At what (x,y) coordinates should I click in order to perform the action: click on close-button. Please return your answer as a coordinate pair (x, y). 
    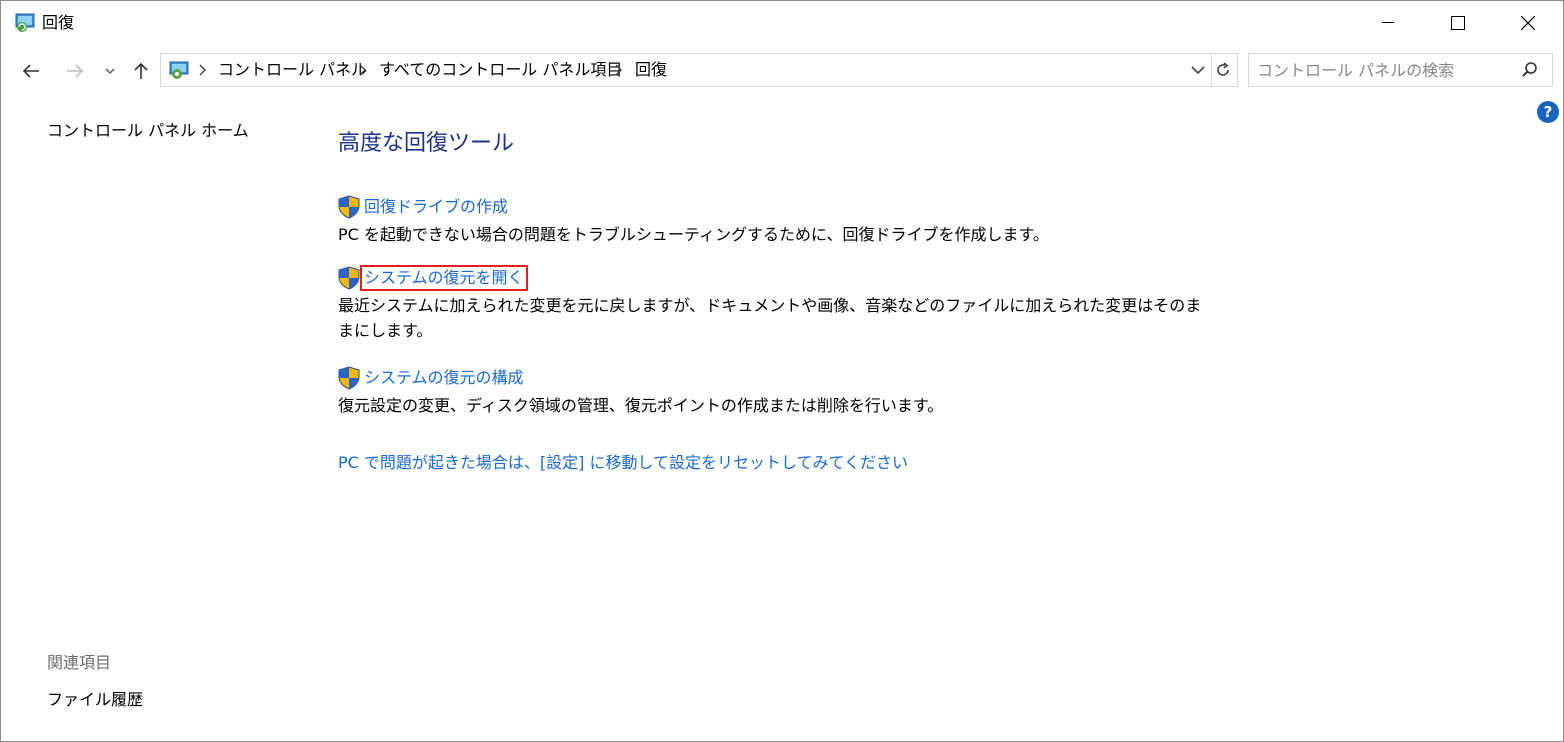
    Looking at the image, I should click on (1528, 23).